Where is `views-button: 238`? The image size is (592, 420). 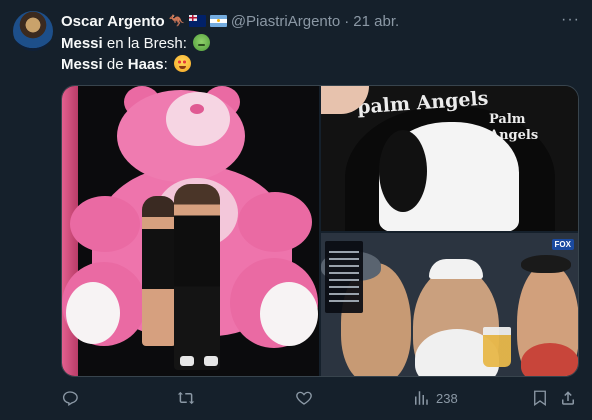
views-button: 238 is located at coordinates (435, 398).